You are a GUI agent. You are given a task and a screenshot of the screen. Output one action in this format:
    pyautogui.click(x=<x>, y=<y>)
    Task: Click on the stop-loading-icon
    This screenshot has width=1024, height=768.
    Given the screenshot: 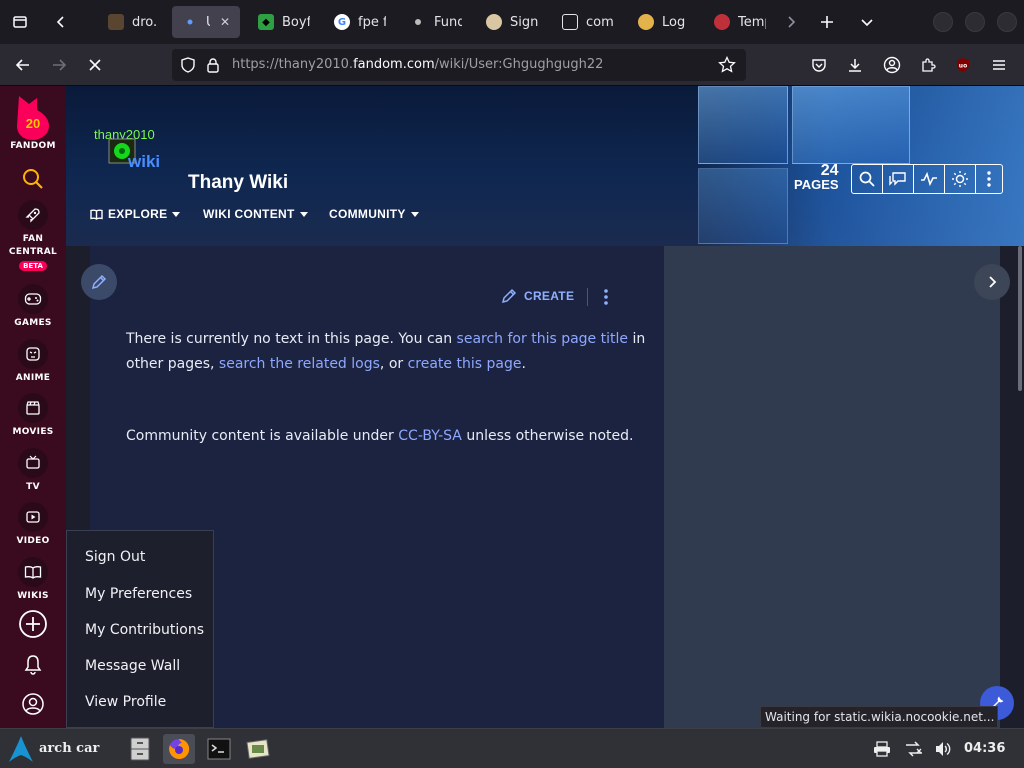 What is the action you would take?
    pyautogui.click(x=95, y=65)
    